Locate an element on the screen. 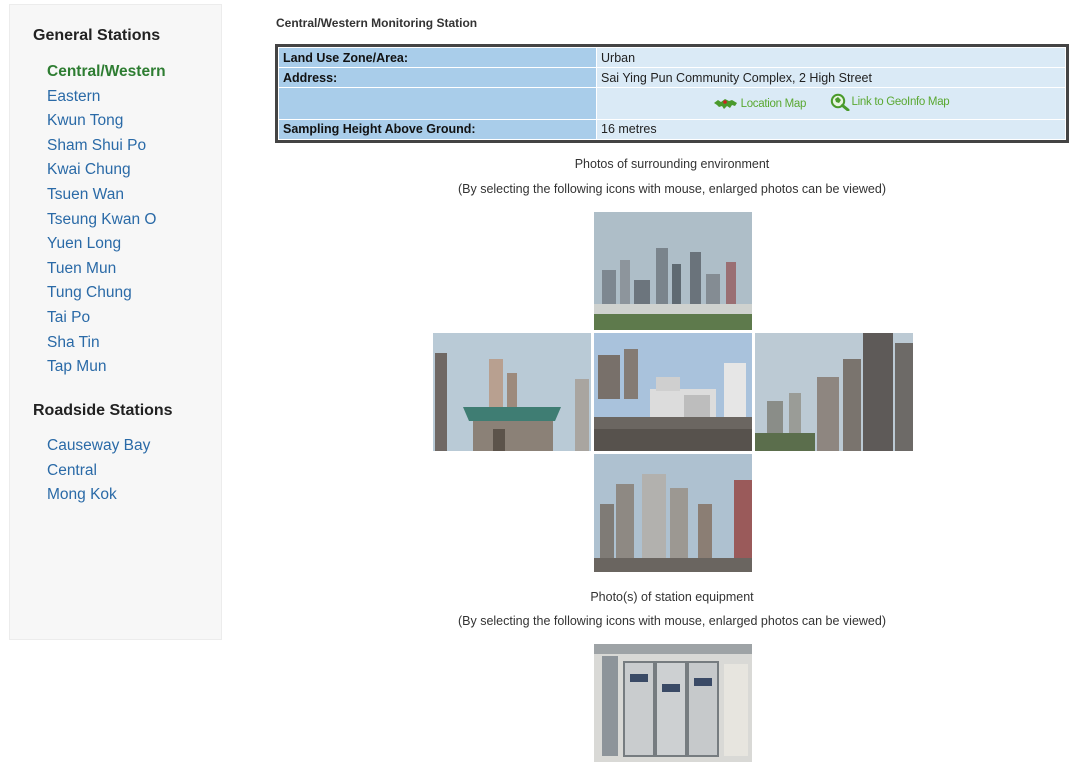 The width and height of the screenshot is (1070, 762). station-link-causeway-bay: Causeway Bay is located at coordinates (98, 446).